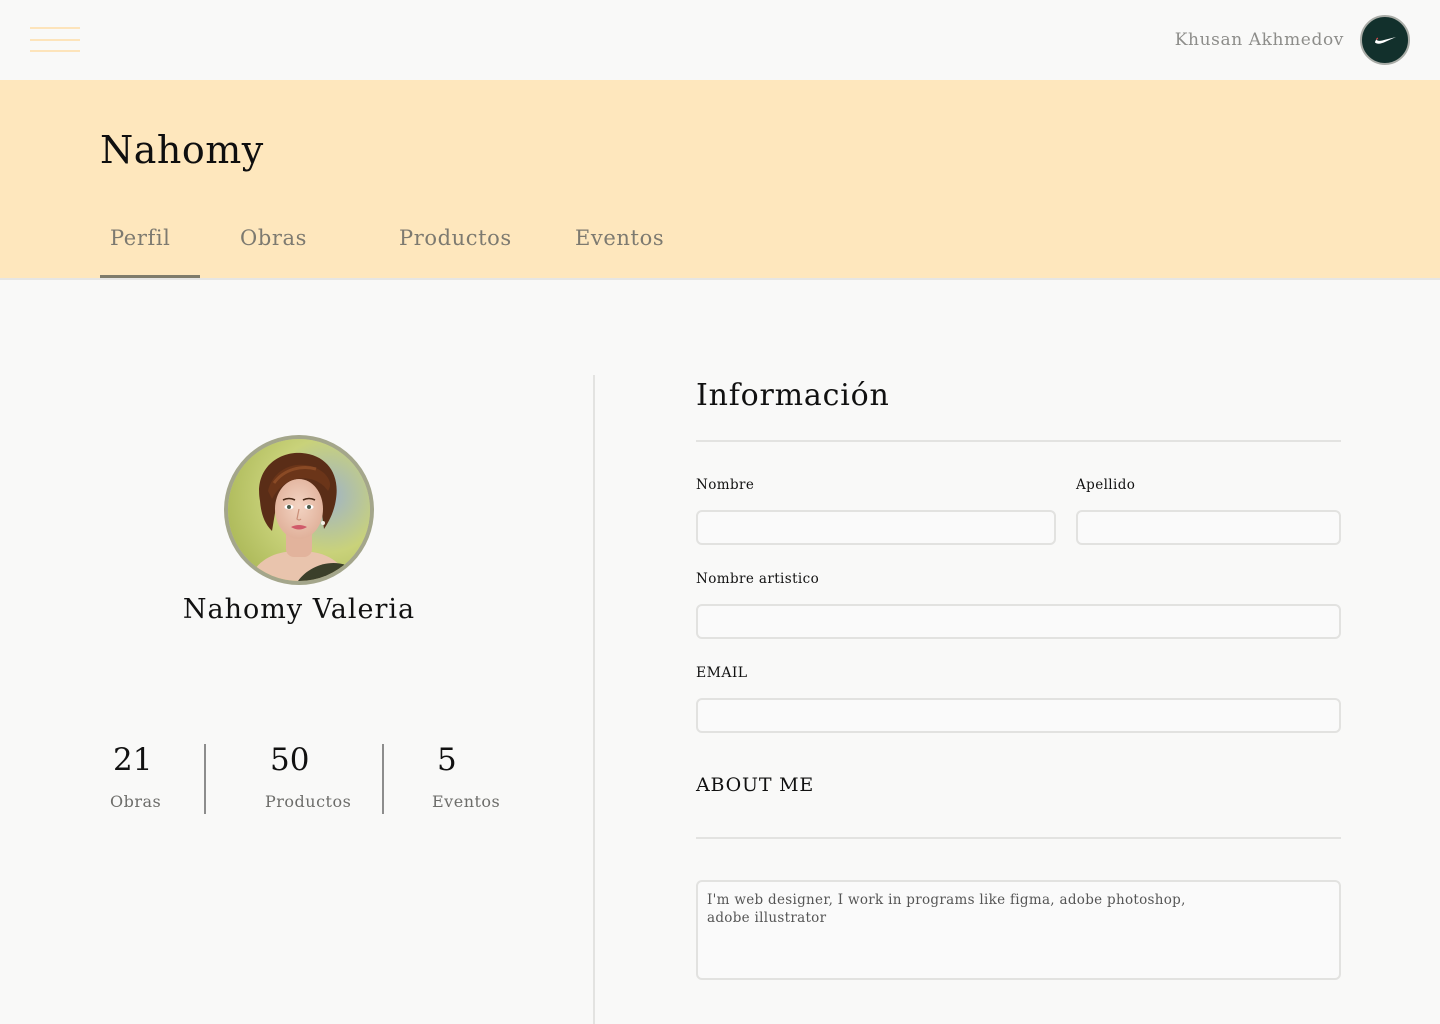 The image size is (1440, 1024). Describe the element at coordinates (273, 238) in the screenshot. I see `tab-obras: Obras` at that location.